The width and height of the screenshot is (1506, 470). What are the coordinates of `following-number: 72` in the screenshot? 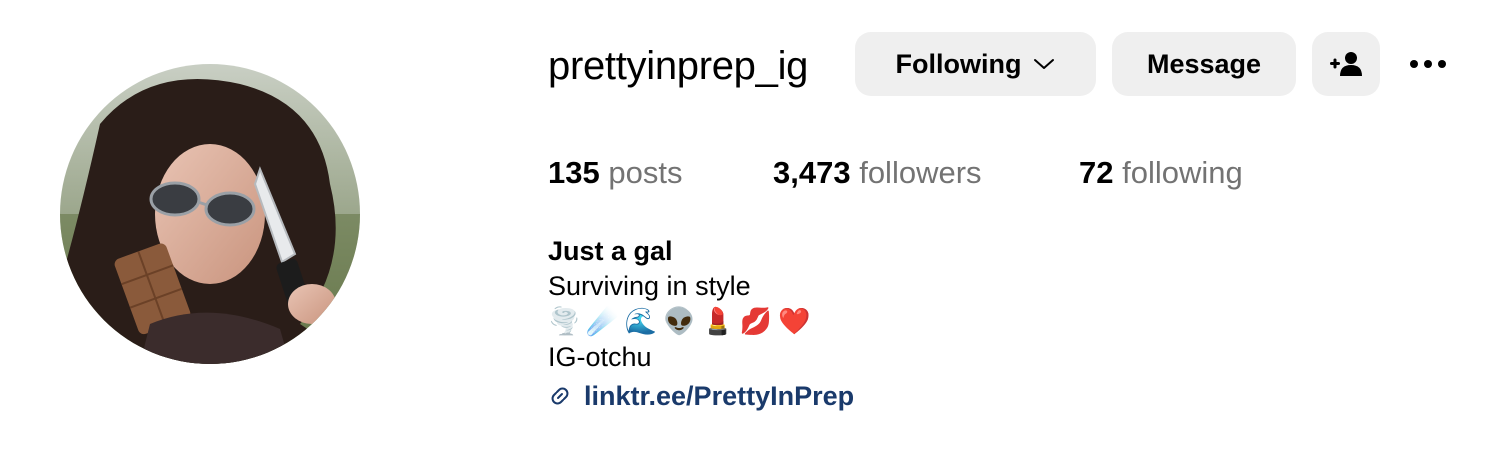 It's located at (1096, 172).